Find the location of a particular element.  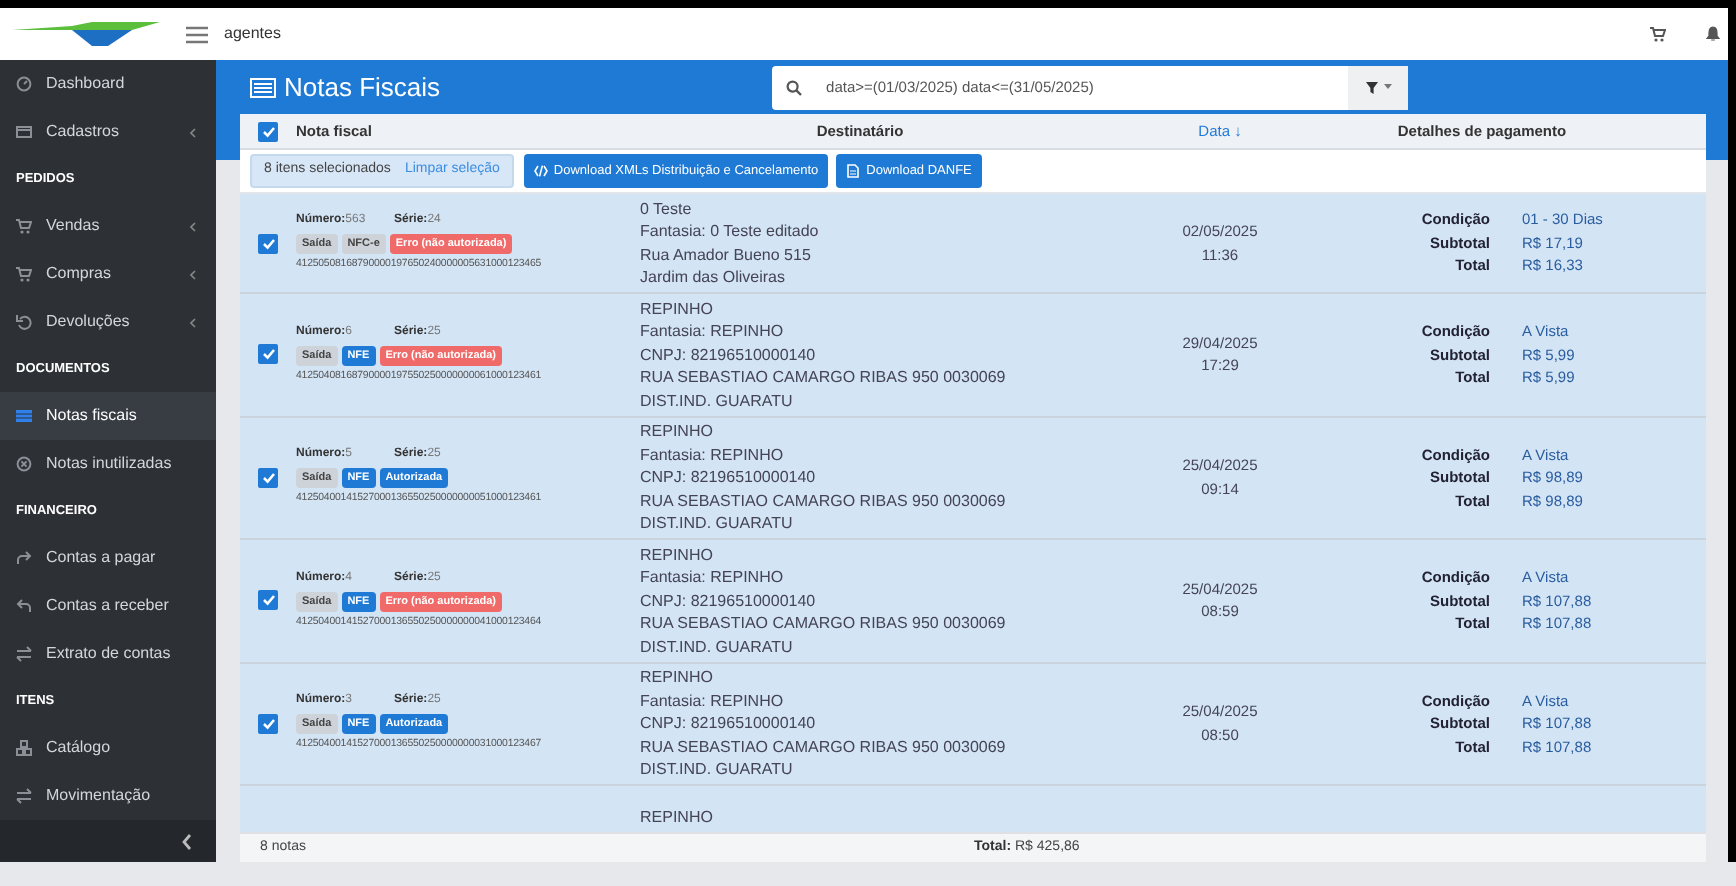

sidebar-item: Devoluções is located at coordinates (108, 322).